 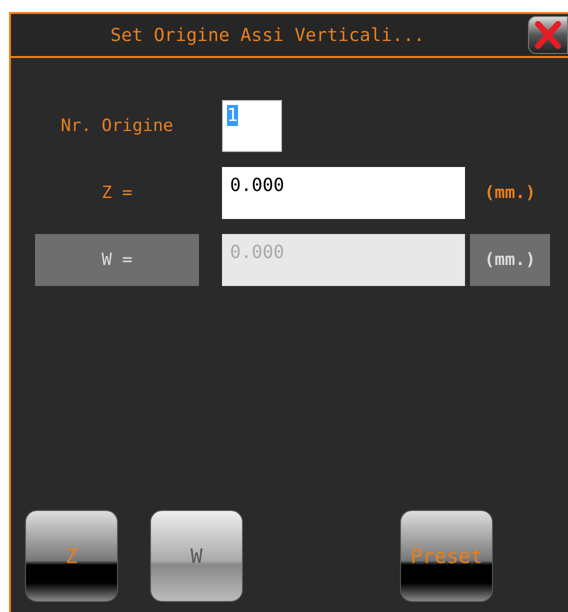 What do you see at coordinates (343, 193) in the screenshot?
I see `input-field: 0.000` at bounding box center [343, 193].